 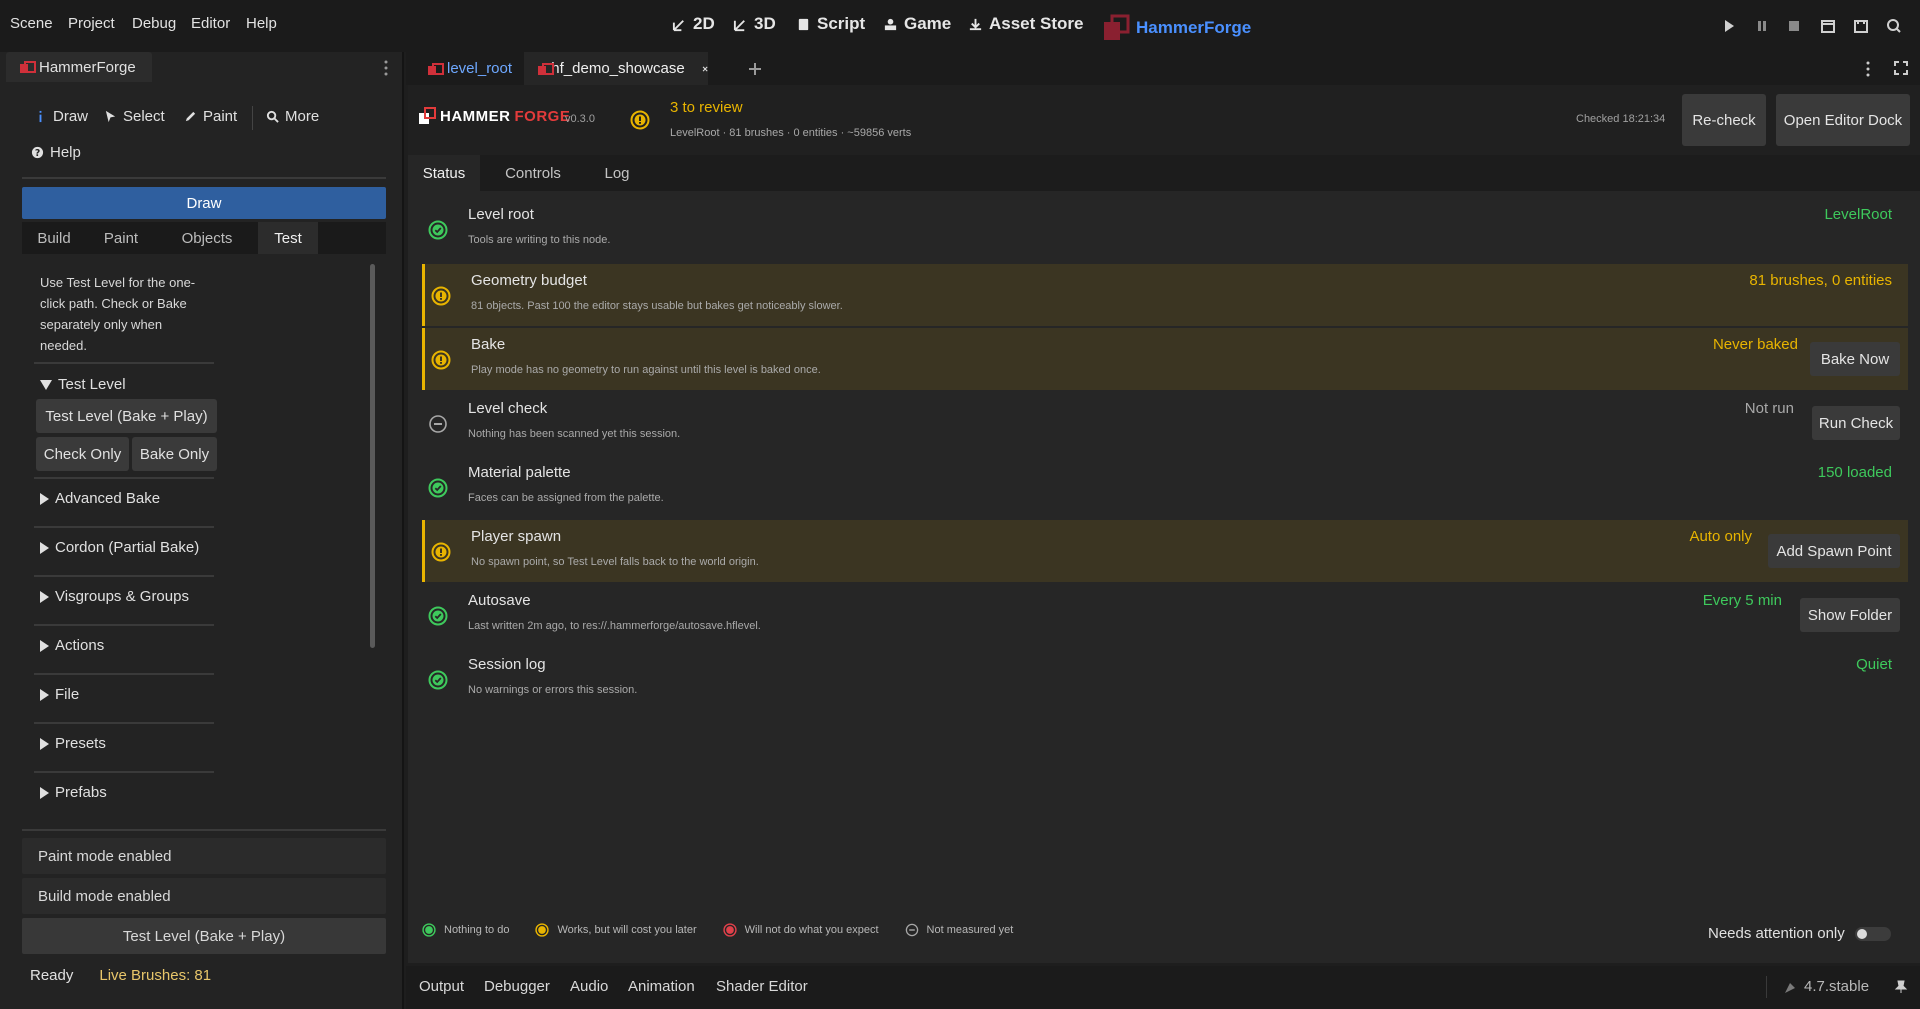 I want to click on row-value: LevelRoot, so click(x=1858, y=214).